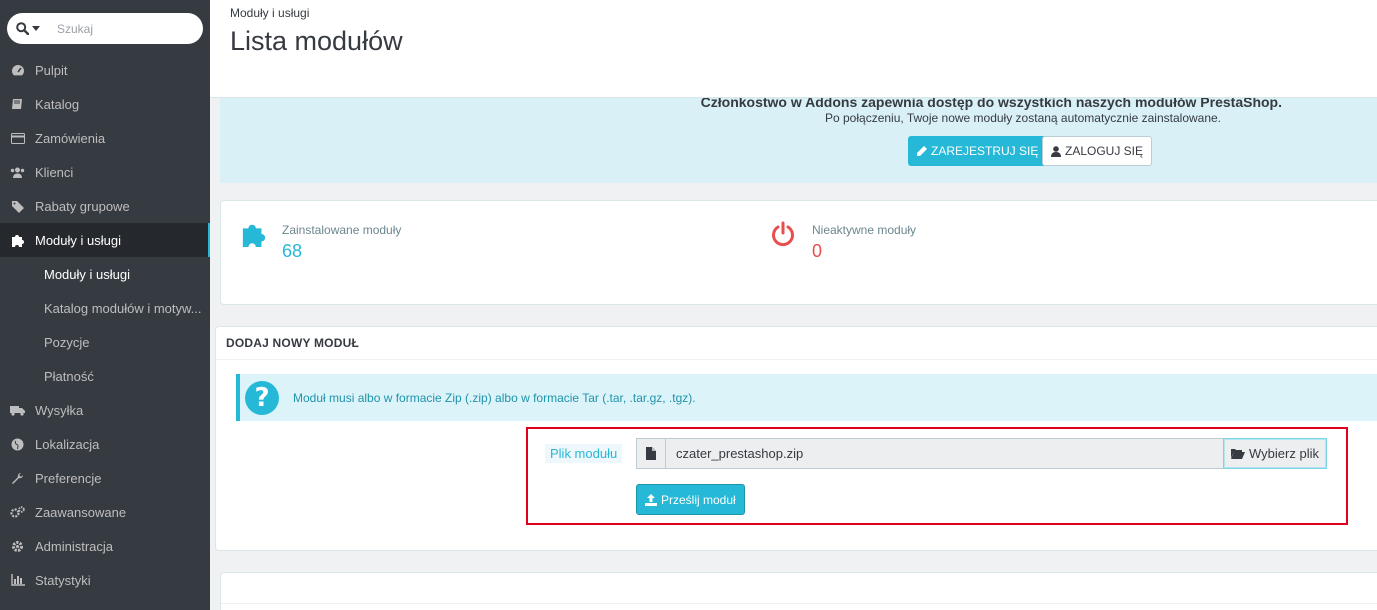 The image size is (1377, 610). Describe the element at coordinates (922, 150) in the screenshot. I see `pencil-icon` at that location.